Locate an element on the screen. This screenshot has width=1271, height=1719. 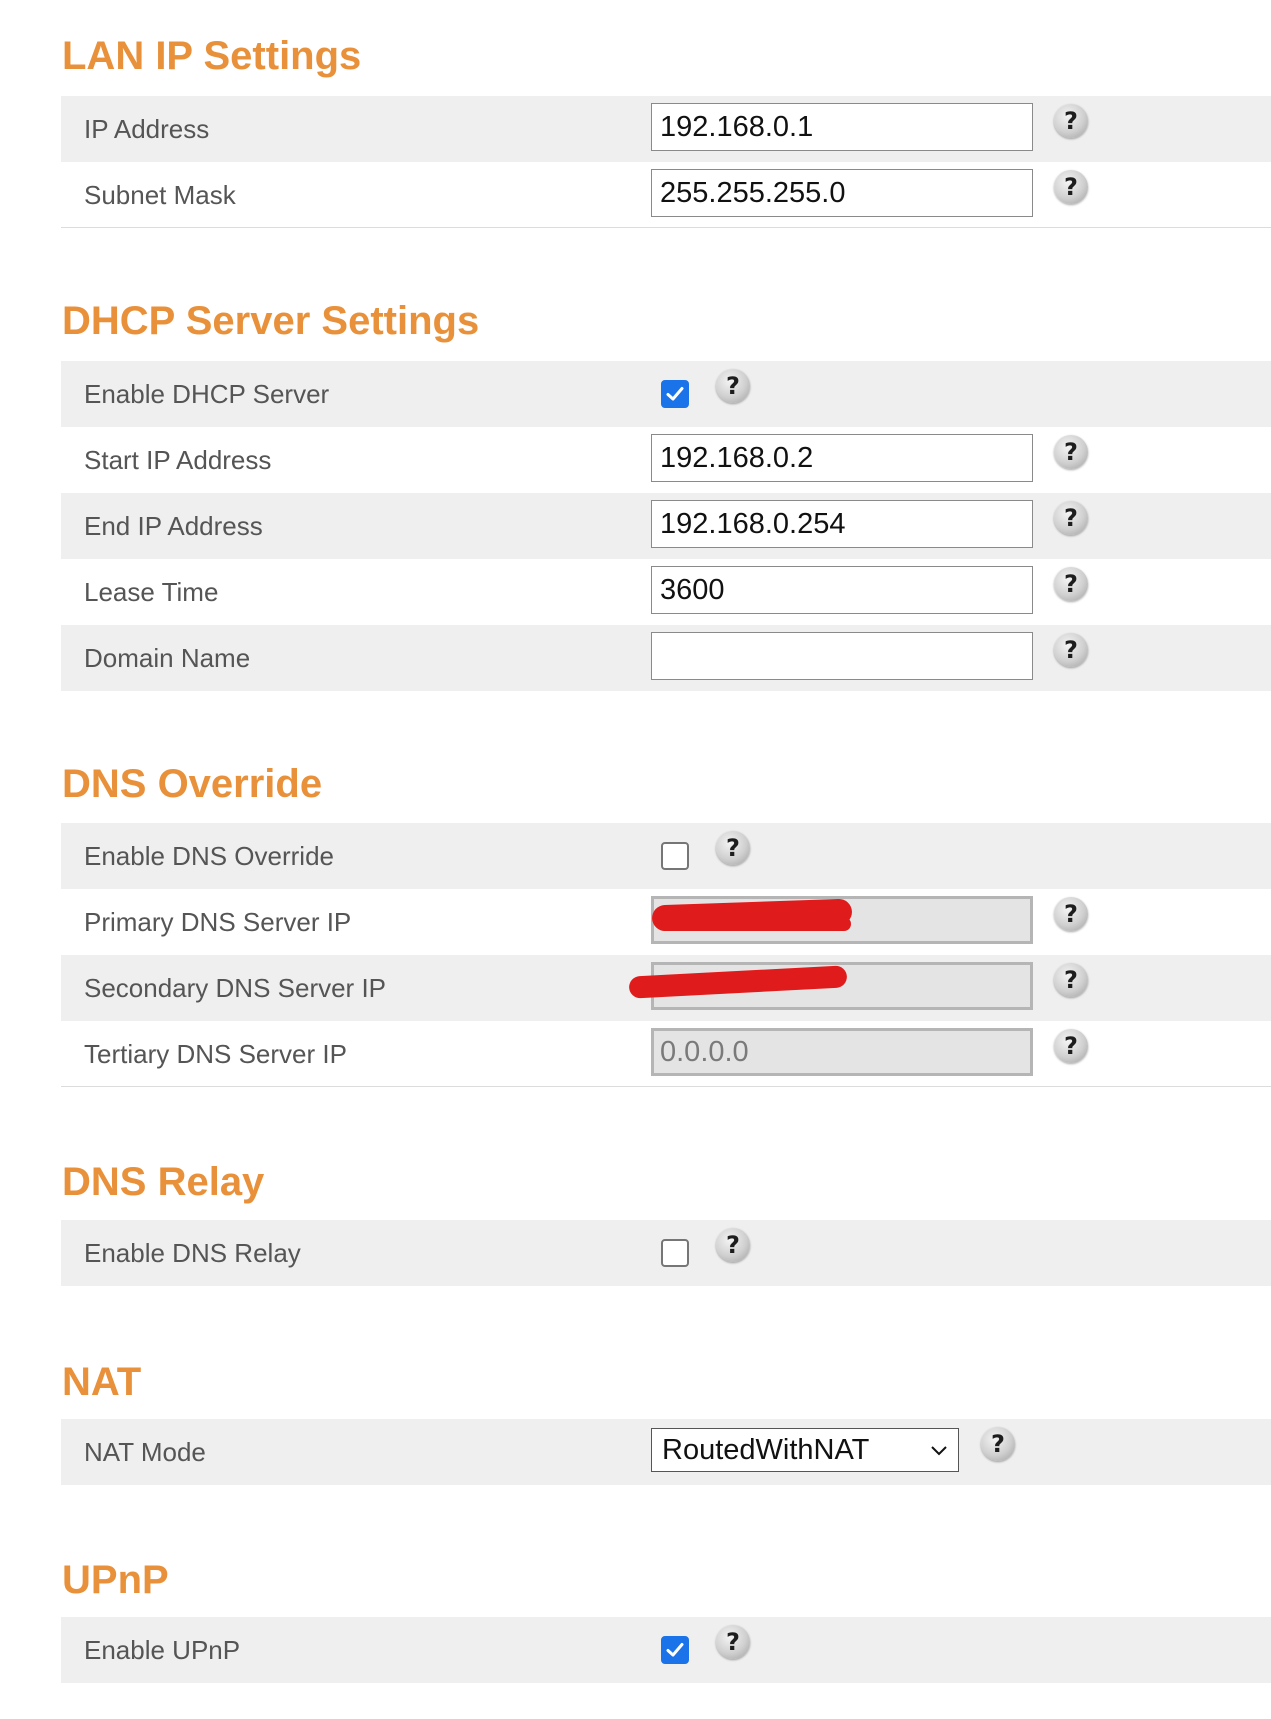
row-enable-dns-override: Enable DNS Override ? is located at coordinates (666, 856).